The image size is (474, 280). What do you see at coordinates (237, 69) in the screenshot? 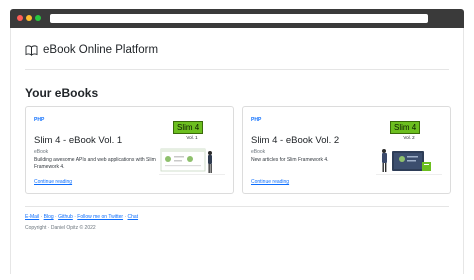
I see `header-divider` at bounding box center [237, 69].